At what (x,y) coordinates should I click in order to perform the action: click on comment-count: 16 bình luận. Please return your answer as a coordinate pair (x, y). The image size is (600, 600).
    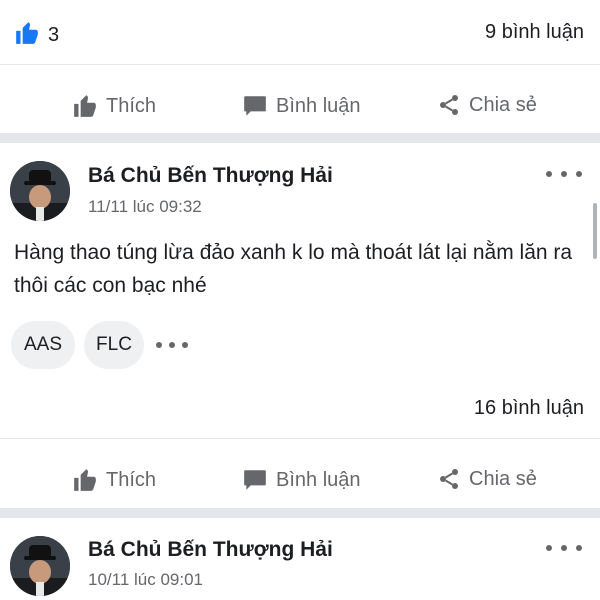
    Looking at the image, I should click on (529, 408).